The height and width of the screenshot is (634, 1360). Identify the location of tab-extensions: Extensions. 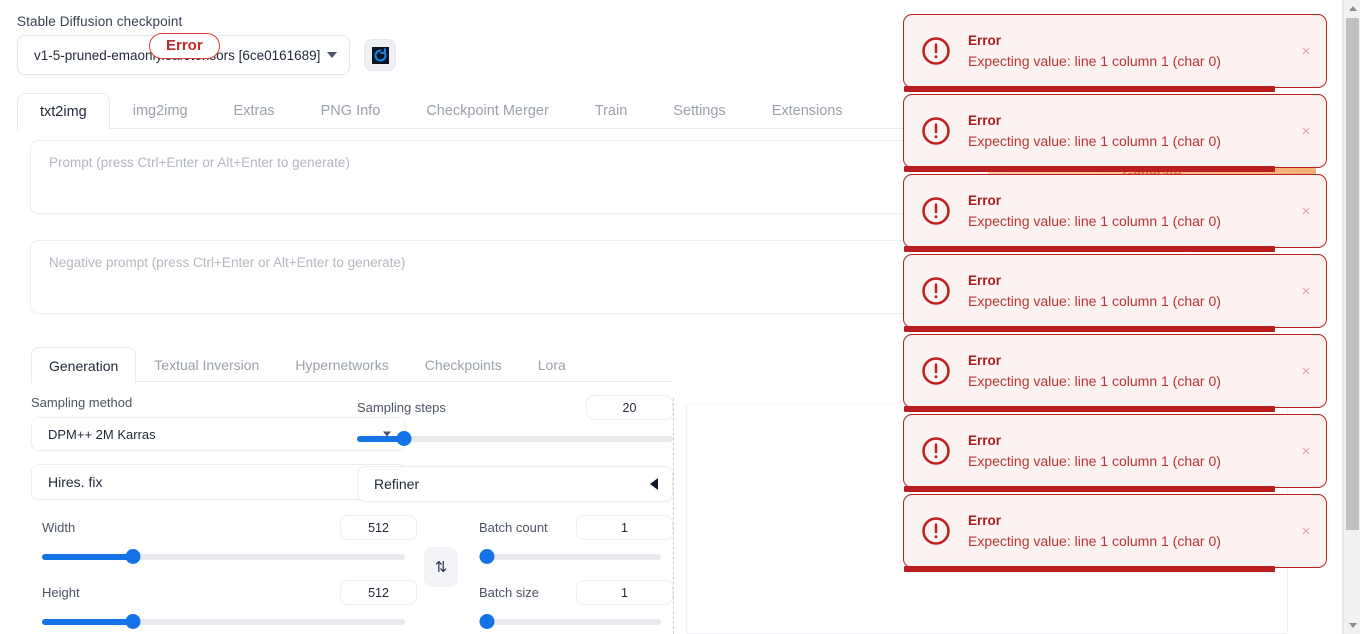
(807, 110).